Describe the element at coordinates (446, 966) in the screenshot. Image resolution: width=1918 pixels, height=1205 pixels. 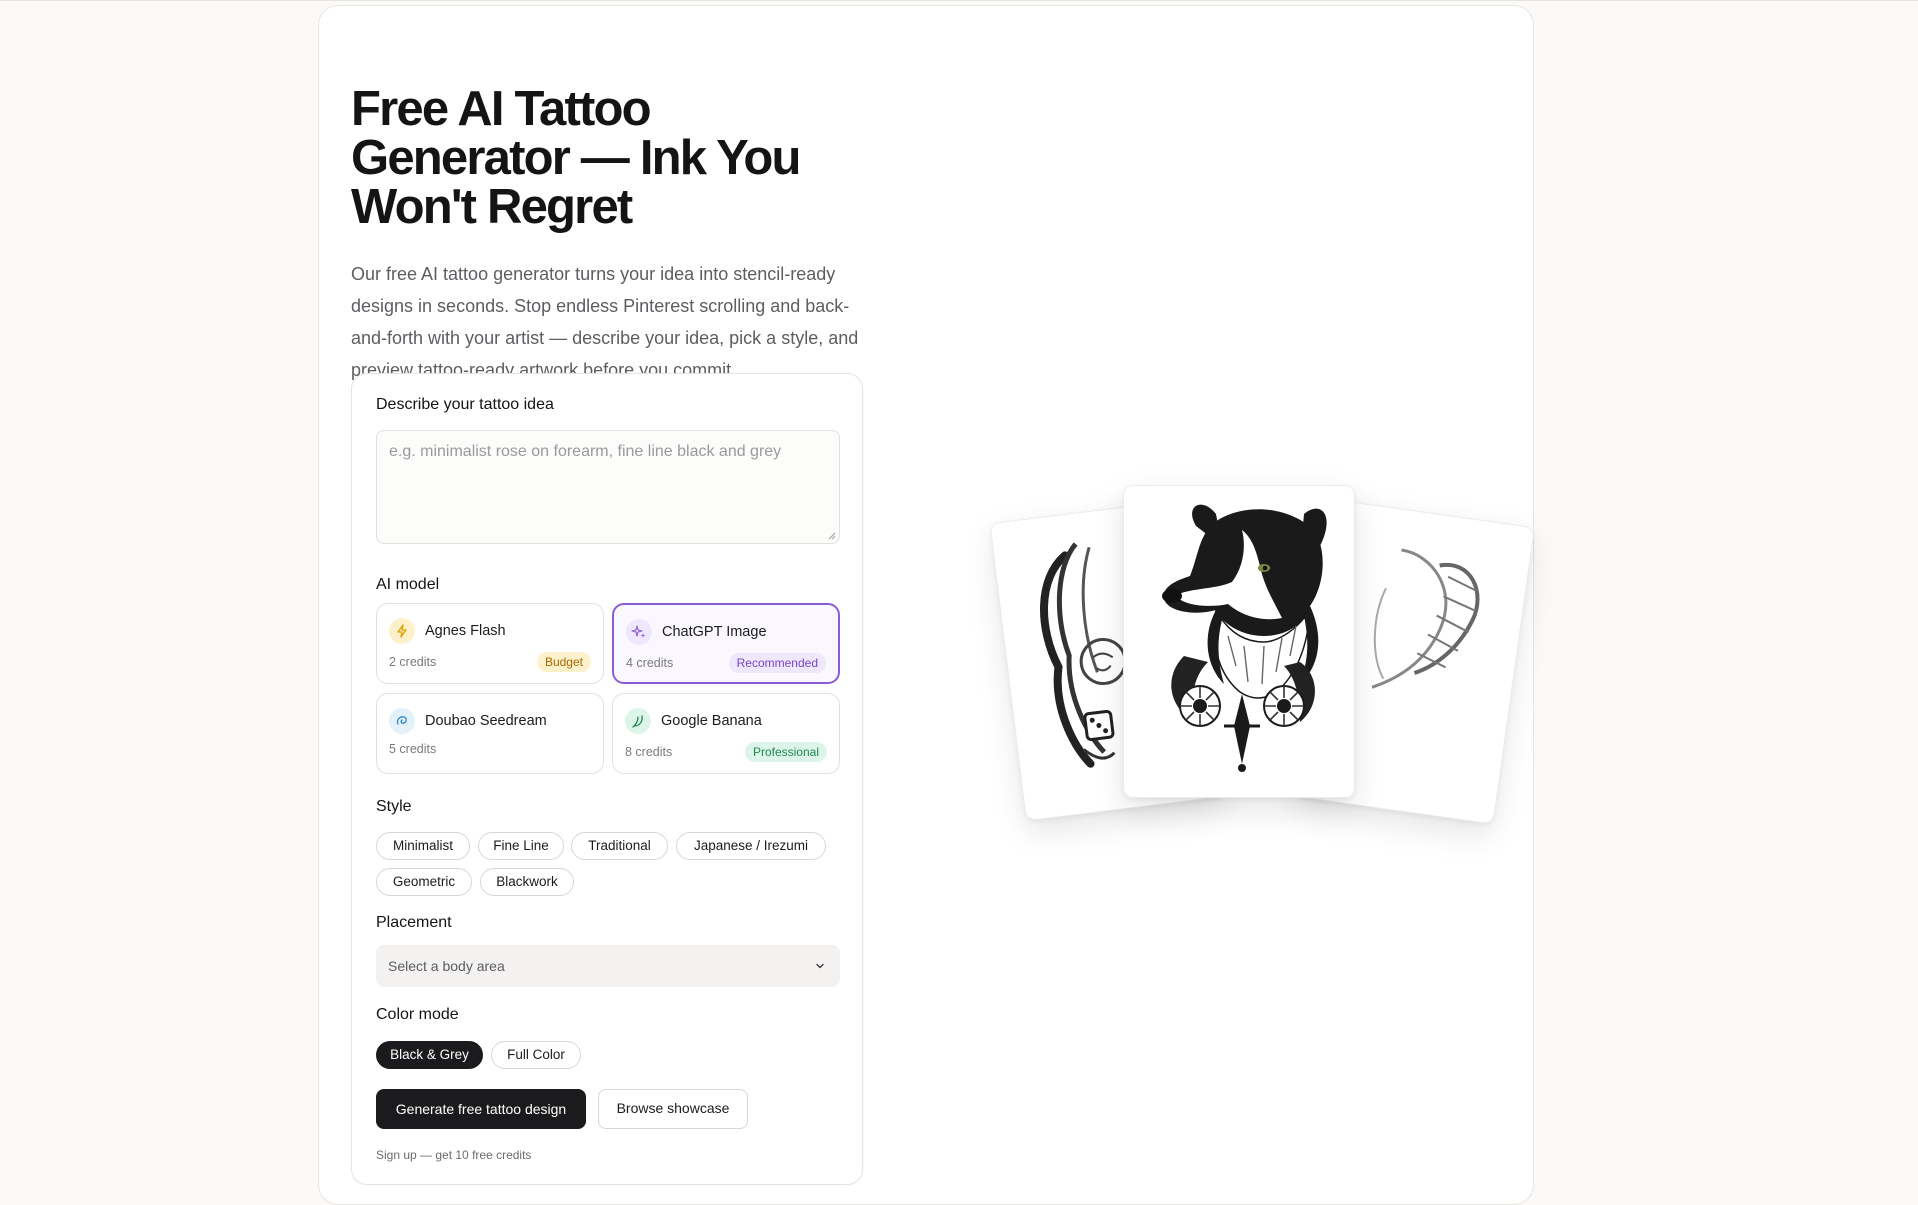
I see `placement-placeholder: Select a body area` at that location.